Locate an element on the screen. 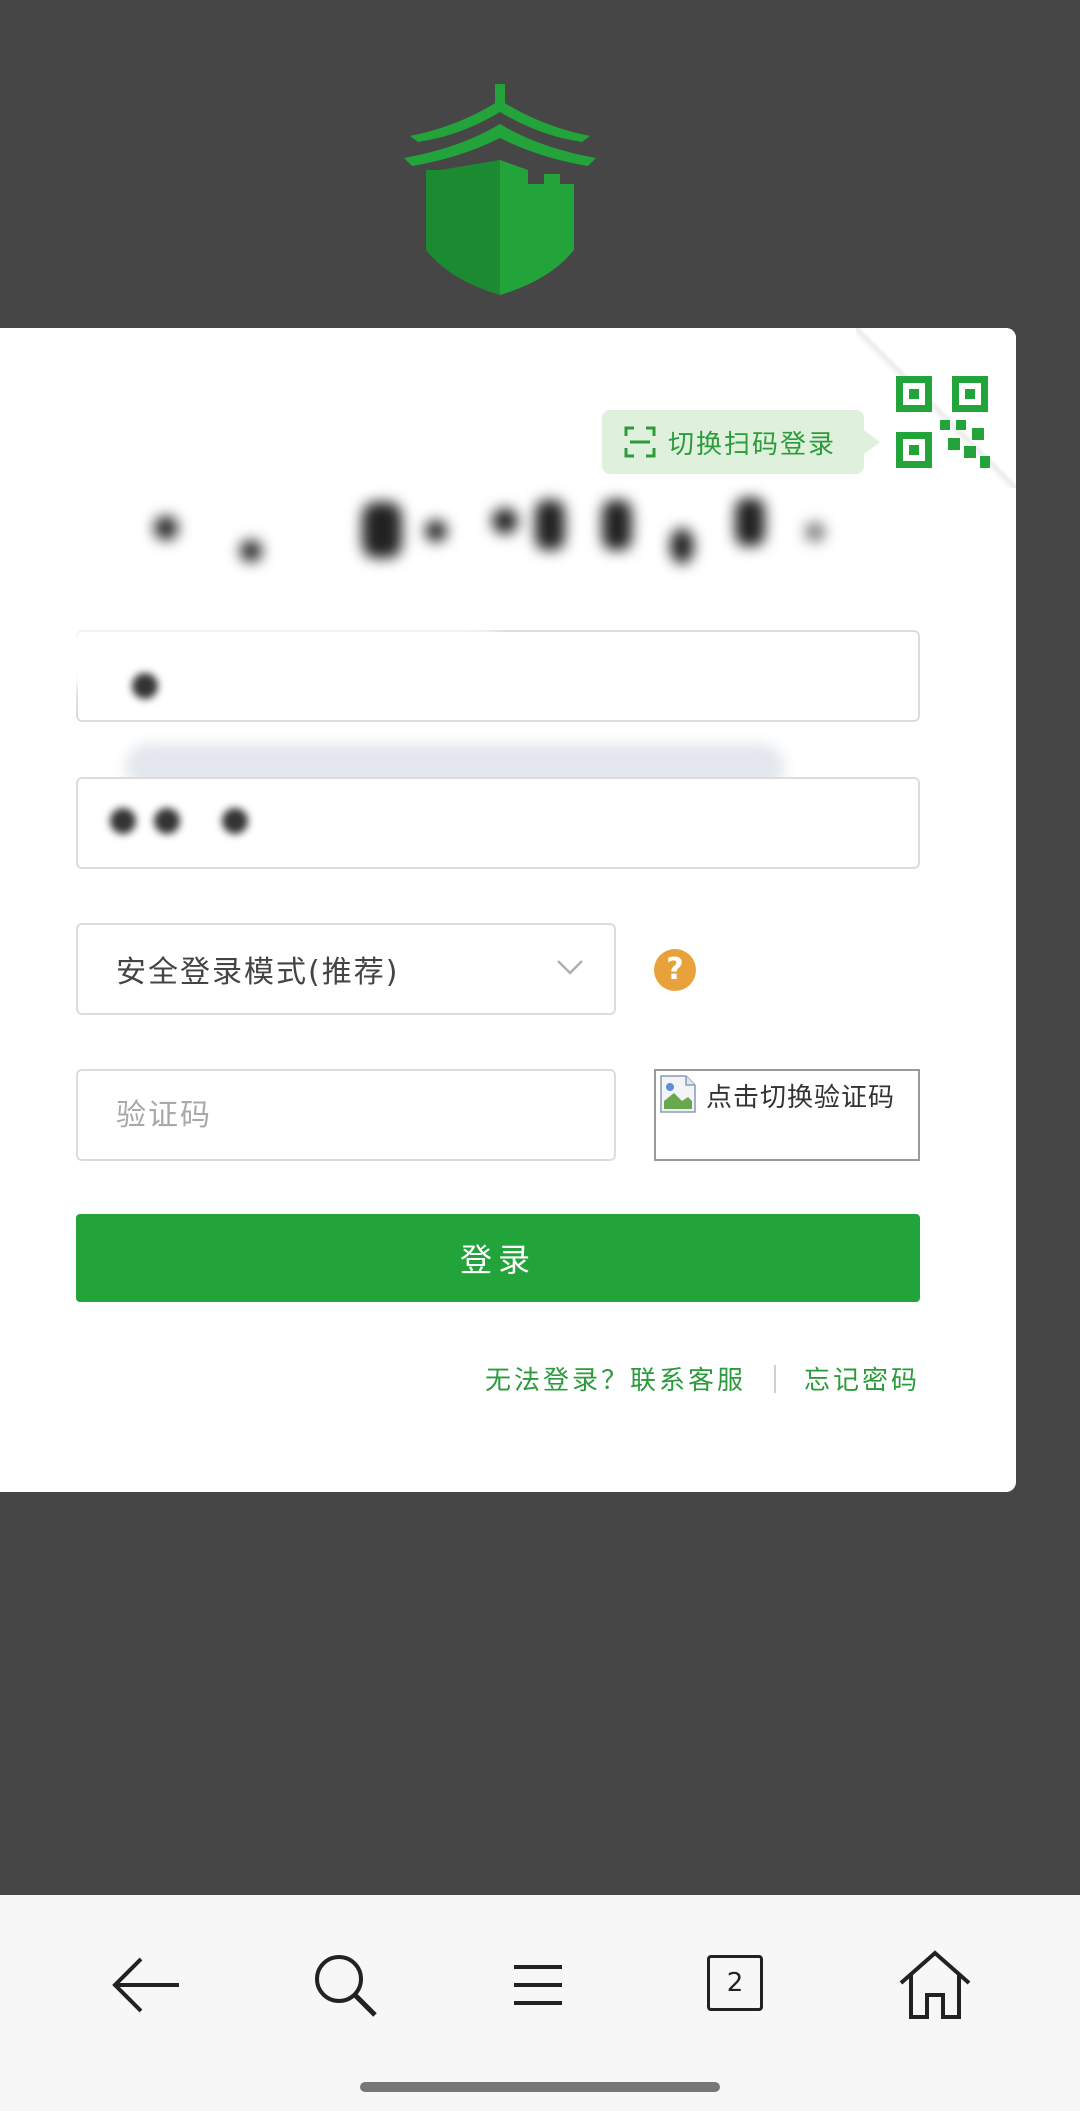 This screenshot has width=1080, height=2111. tabs-icon: 2 is located at coordinates (737, 1985).